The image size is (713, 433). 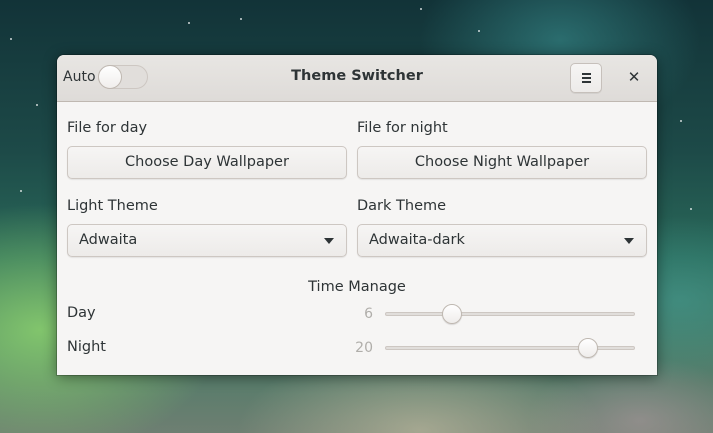 I want to click on choose-day-wallpaper-button: Choose Day Wallpaper, so click(x=207, y=162).